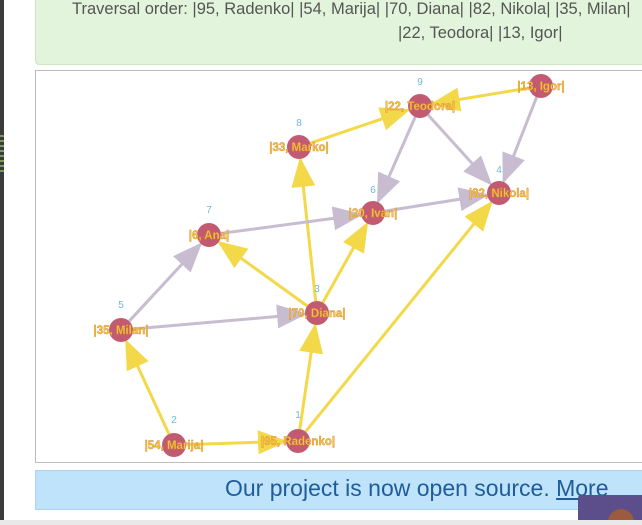  Describe the element at coordinates (298, 415) in the screenshot. I see `node-order-radenko: 1` at that location.